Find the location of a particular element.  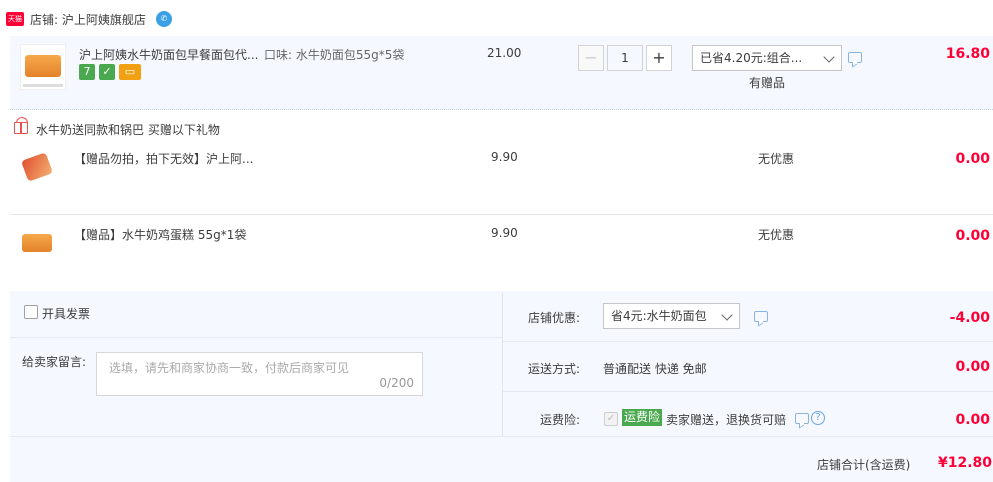

item-sku: 口味: 水牛奶面包55g*5袋 is located at coordinates (334, 55).